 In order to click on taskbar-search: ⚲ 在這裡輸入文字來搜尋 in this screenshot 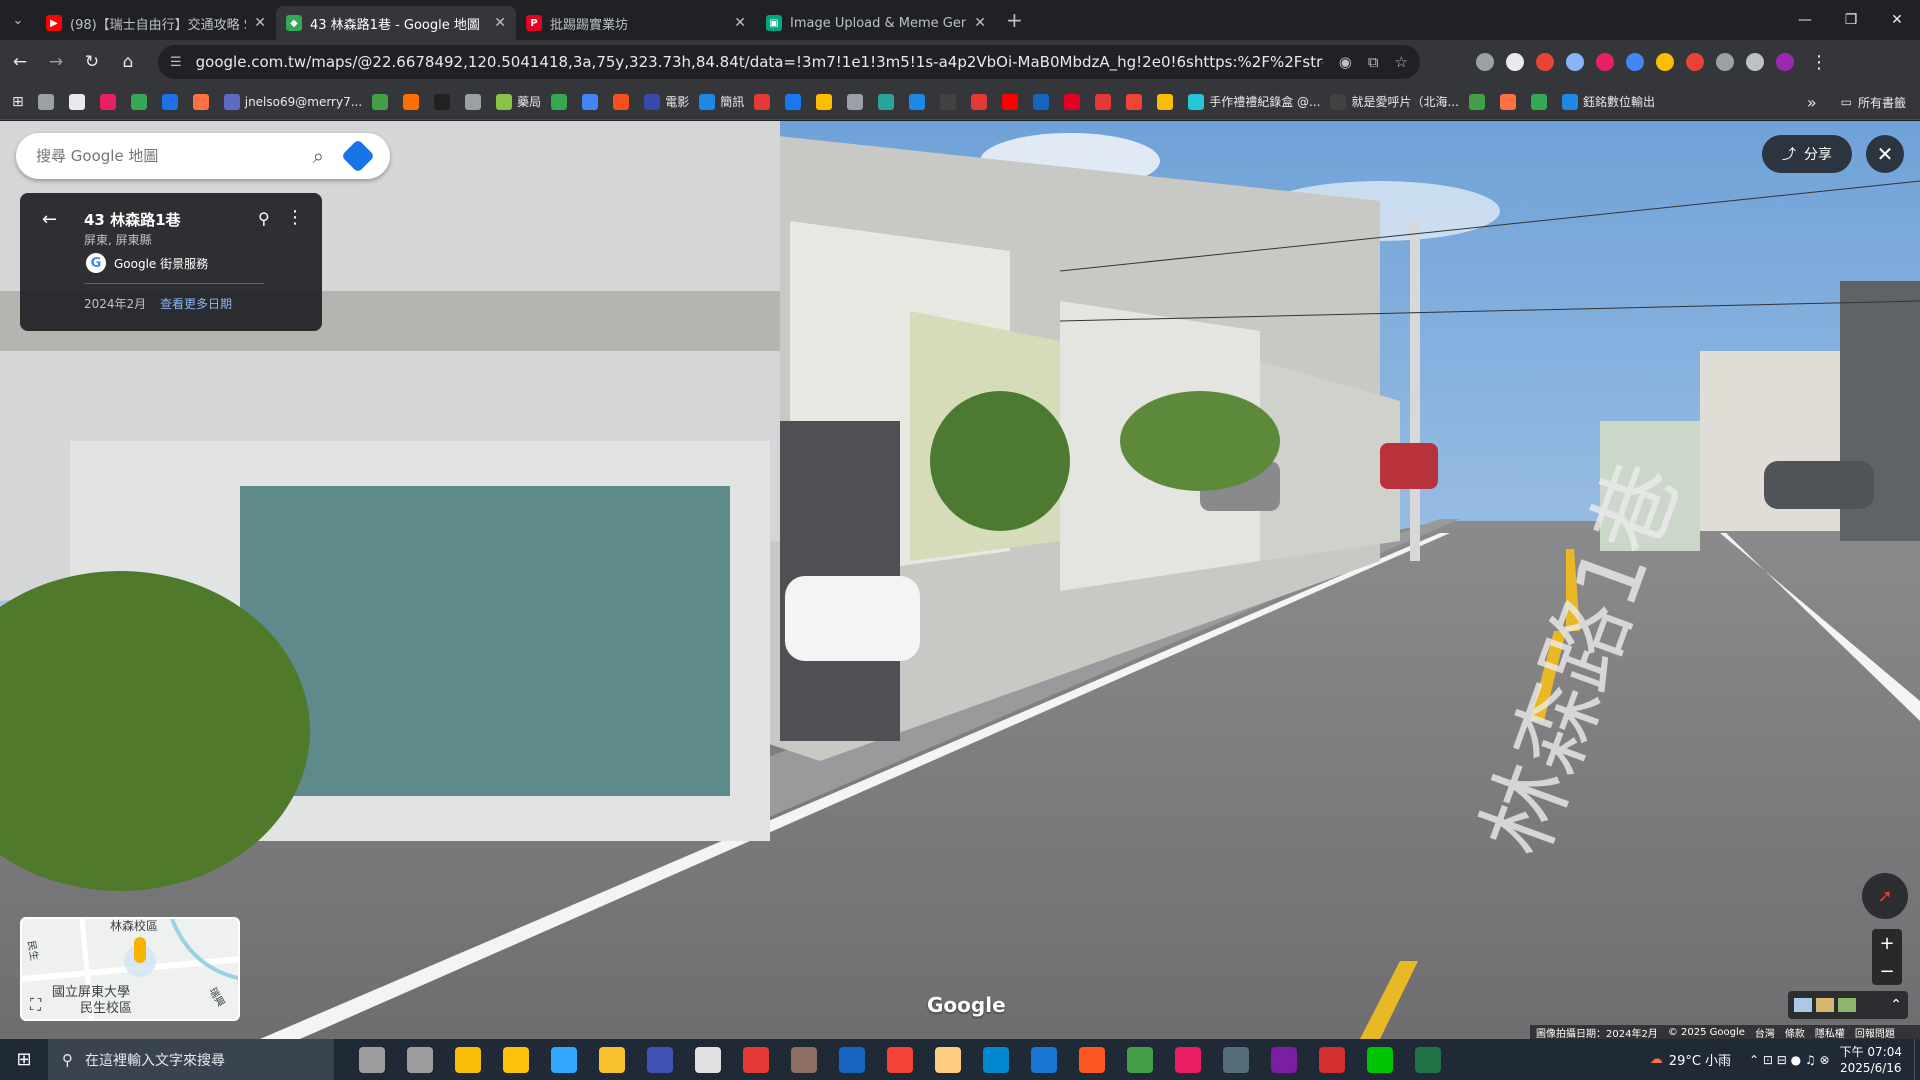, I will do `click(191, 1059)`.